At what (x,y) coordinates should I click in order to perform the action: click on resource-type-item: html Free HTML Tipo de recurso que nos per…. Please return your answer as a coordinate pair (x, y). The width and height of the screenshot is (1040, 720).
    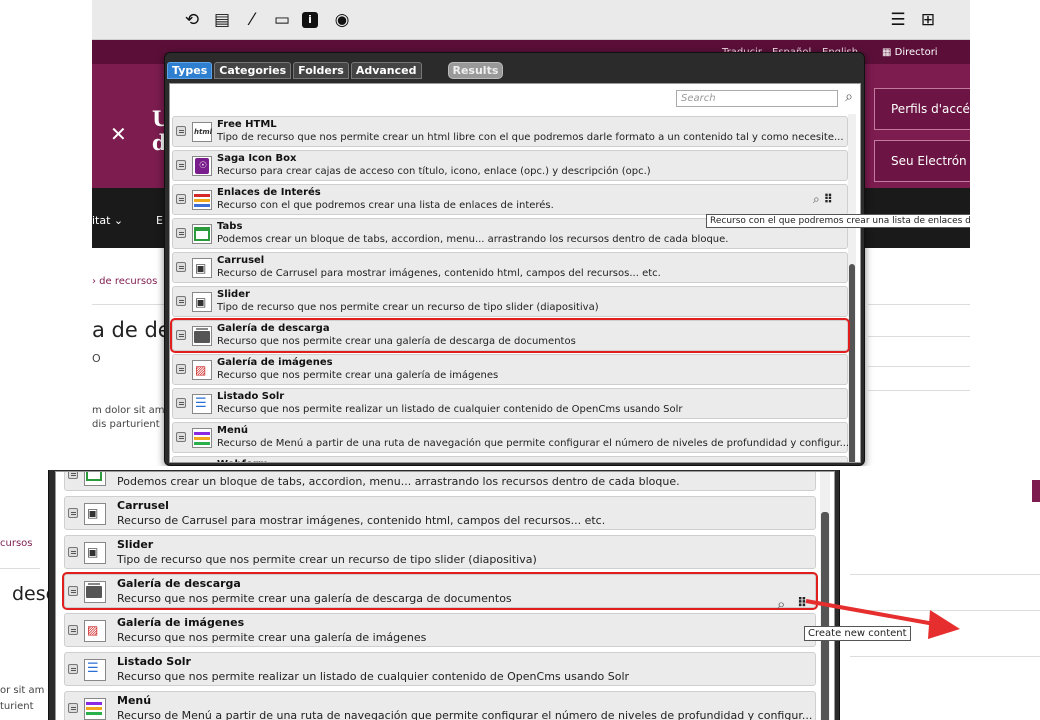
    Looking at the image, I should click on (510, 131).